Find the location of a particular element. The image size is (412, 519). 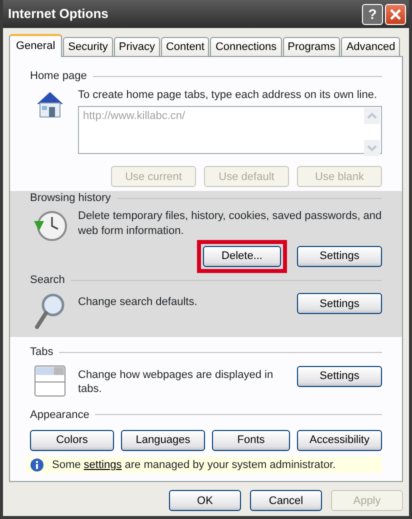

tab: Connections is located at coordinates (246, 46).